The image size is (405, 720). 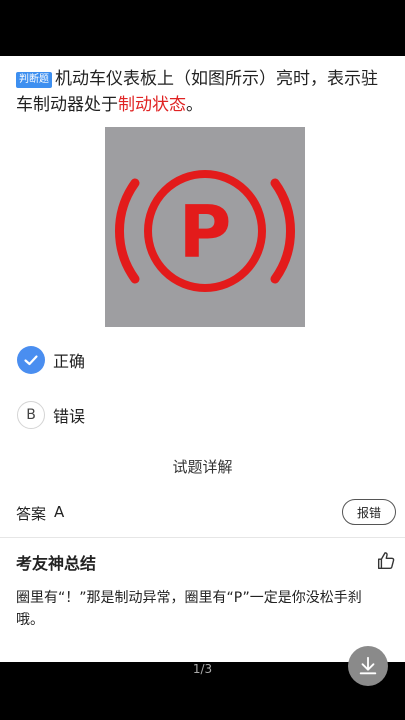 I want to click on report-error-button: 报错, so click(x=369, y=512).